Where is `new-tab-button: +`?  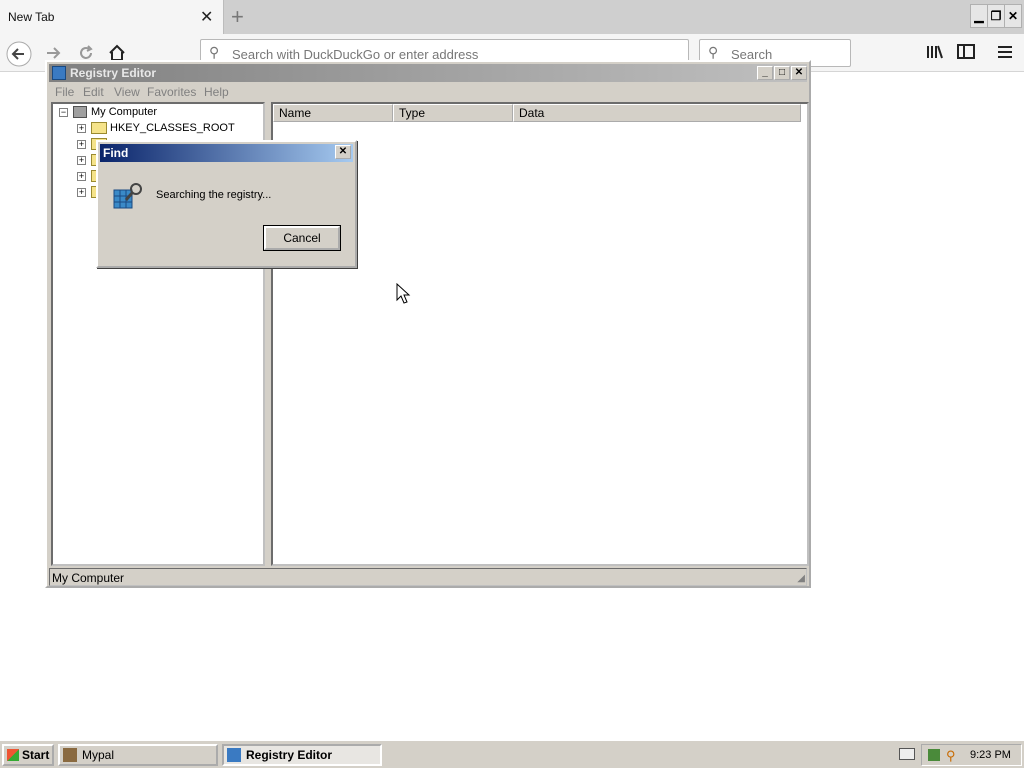
new-tab-button: + is located at coordinates (237, 17).